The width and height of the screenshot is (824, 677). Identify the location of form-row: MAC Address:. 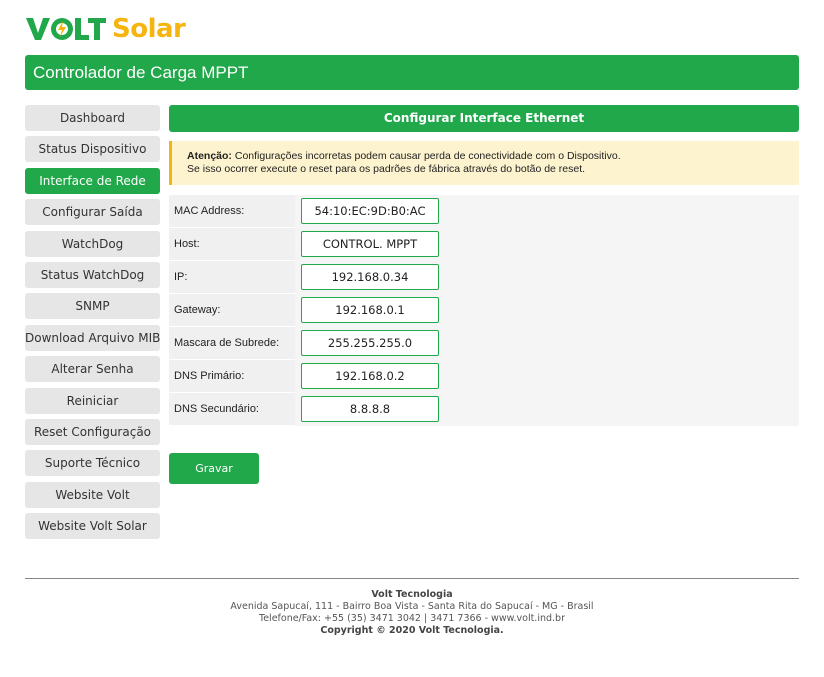
(484, 211).